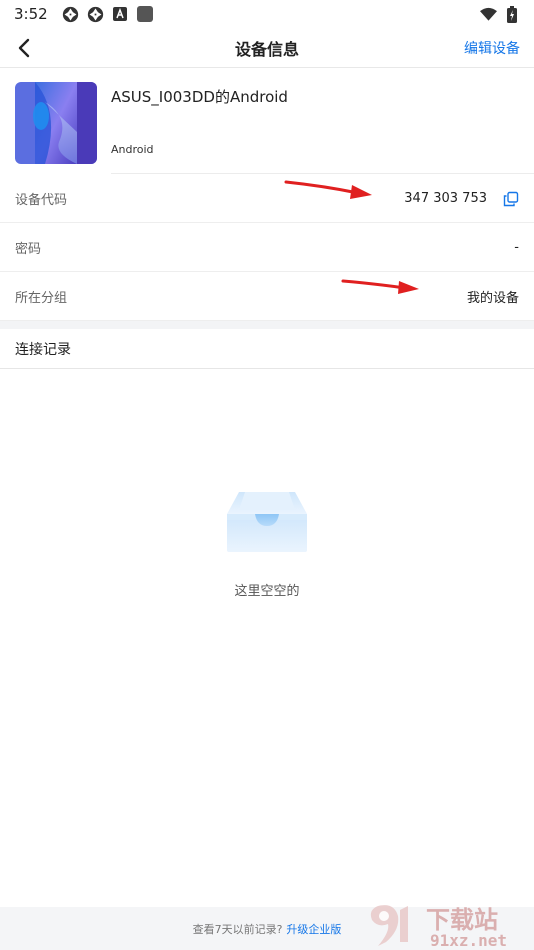 The height and width of the screenshot is (950, 534). What do you see at coordinates (267, 297) in the screenshot?
I see `info-row-group: 所在分组 我的设备` at bounding box center [267, 297].